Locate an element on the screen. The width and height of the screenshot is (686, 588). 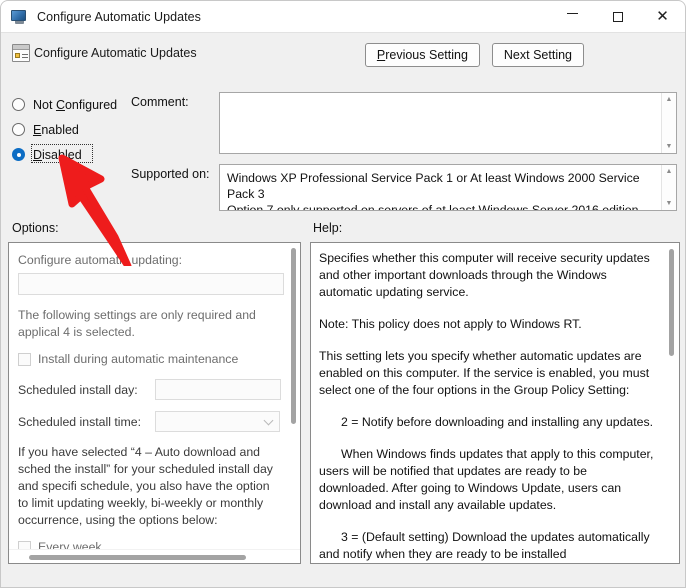
radio-indicator-enabled is located at coordinates (18, 129).